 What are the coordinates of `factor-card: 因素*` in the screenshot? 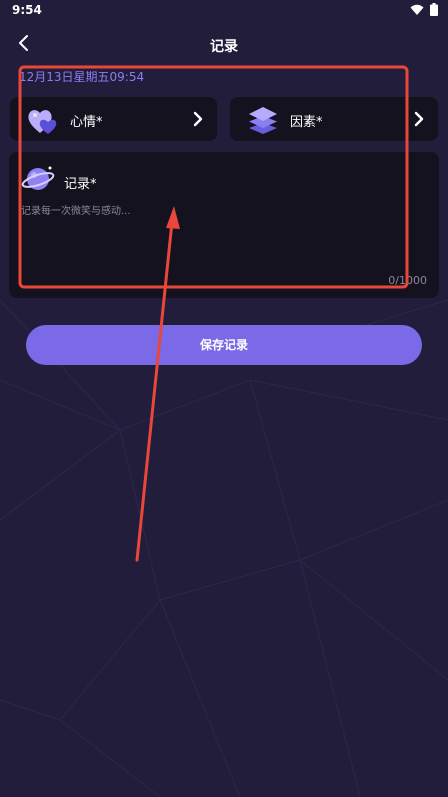 It's located at (334, 119).